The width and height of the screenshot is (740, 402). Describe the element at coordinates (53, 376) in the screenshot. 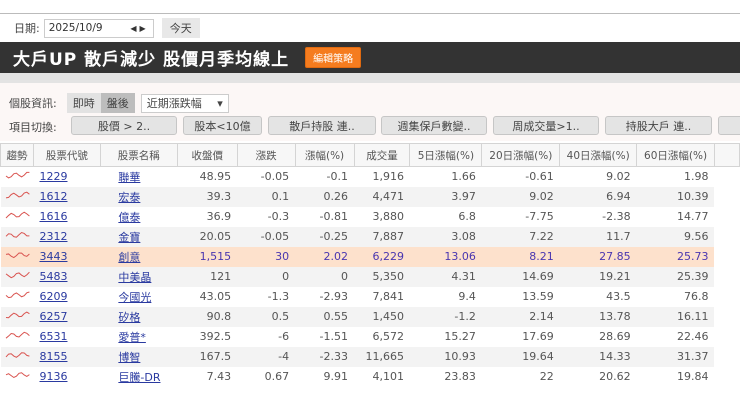

I see `stock-code-link: 9136` at that location.